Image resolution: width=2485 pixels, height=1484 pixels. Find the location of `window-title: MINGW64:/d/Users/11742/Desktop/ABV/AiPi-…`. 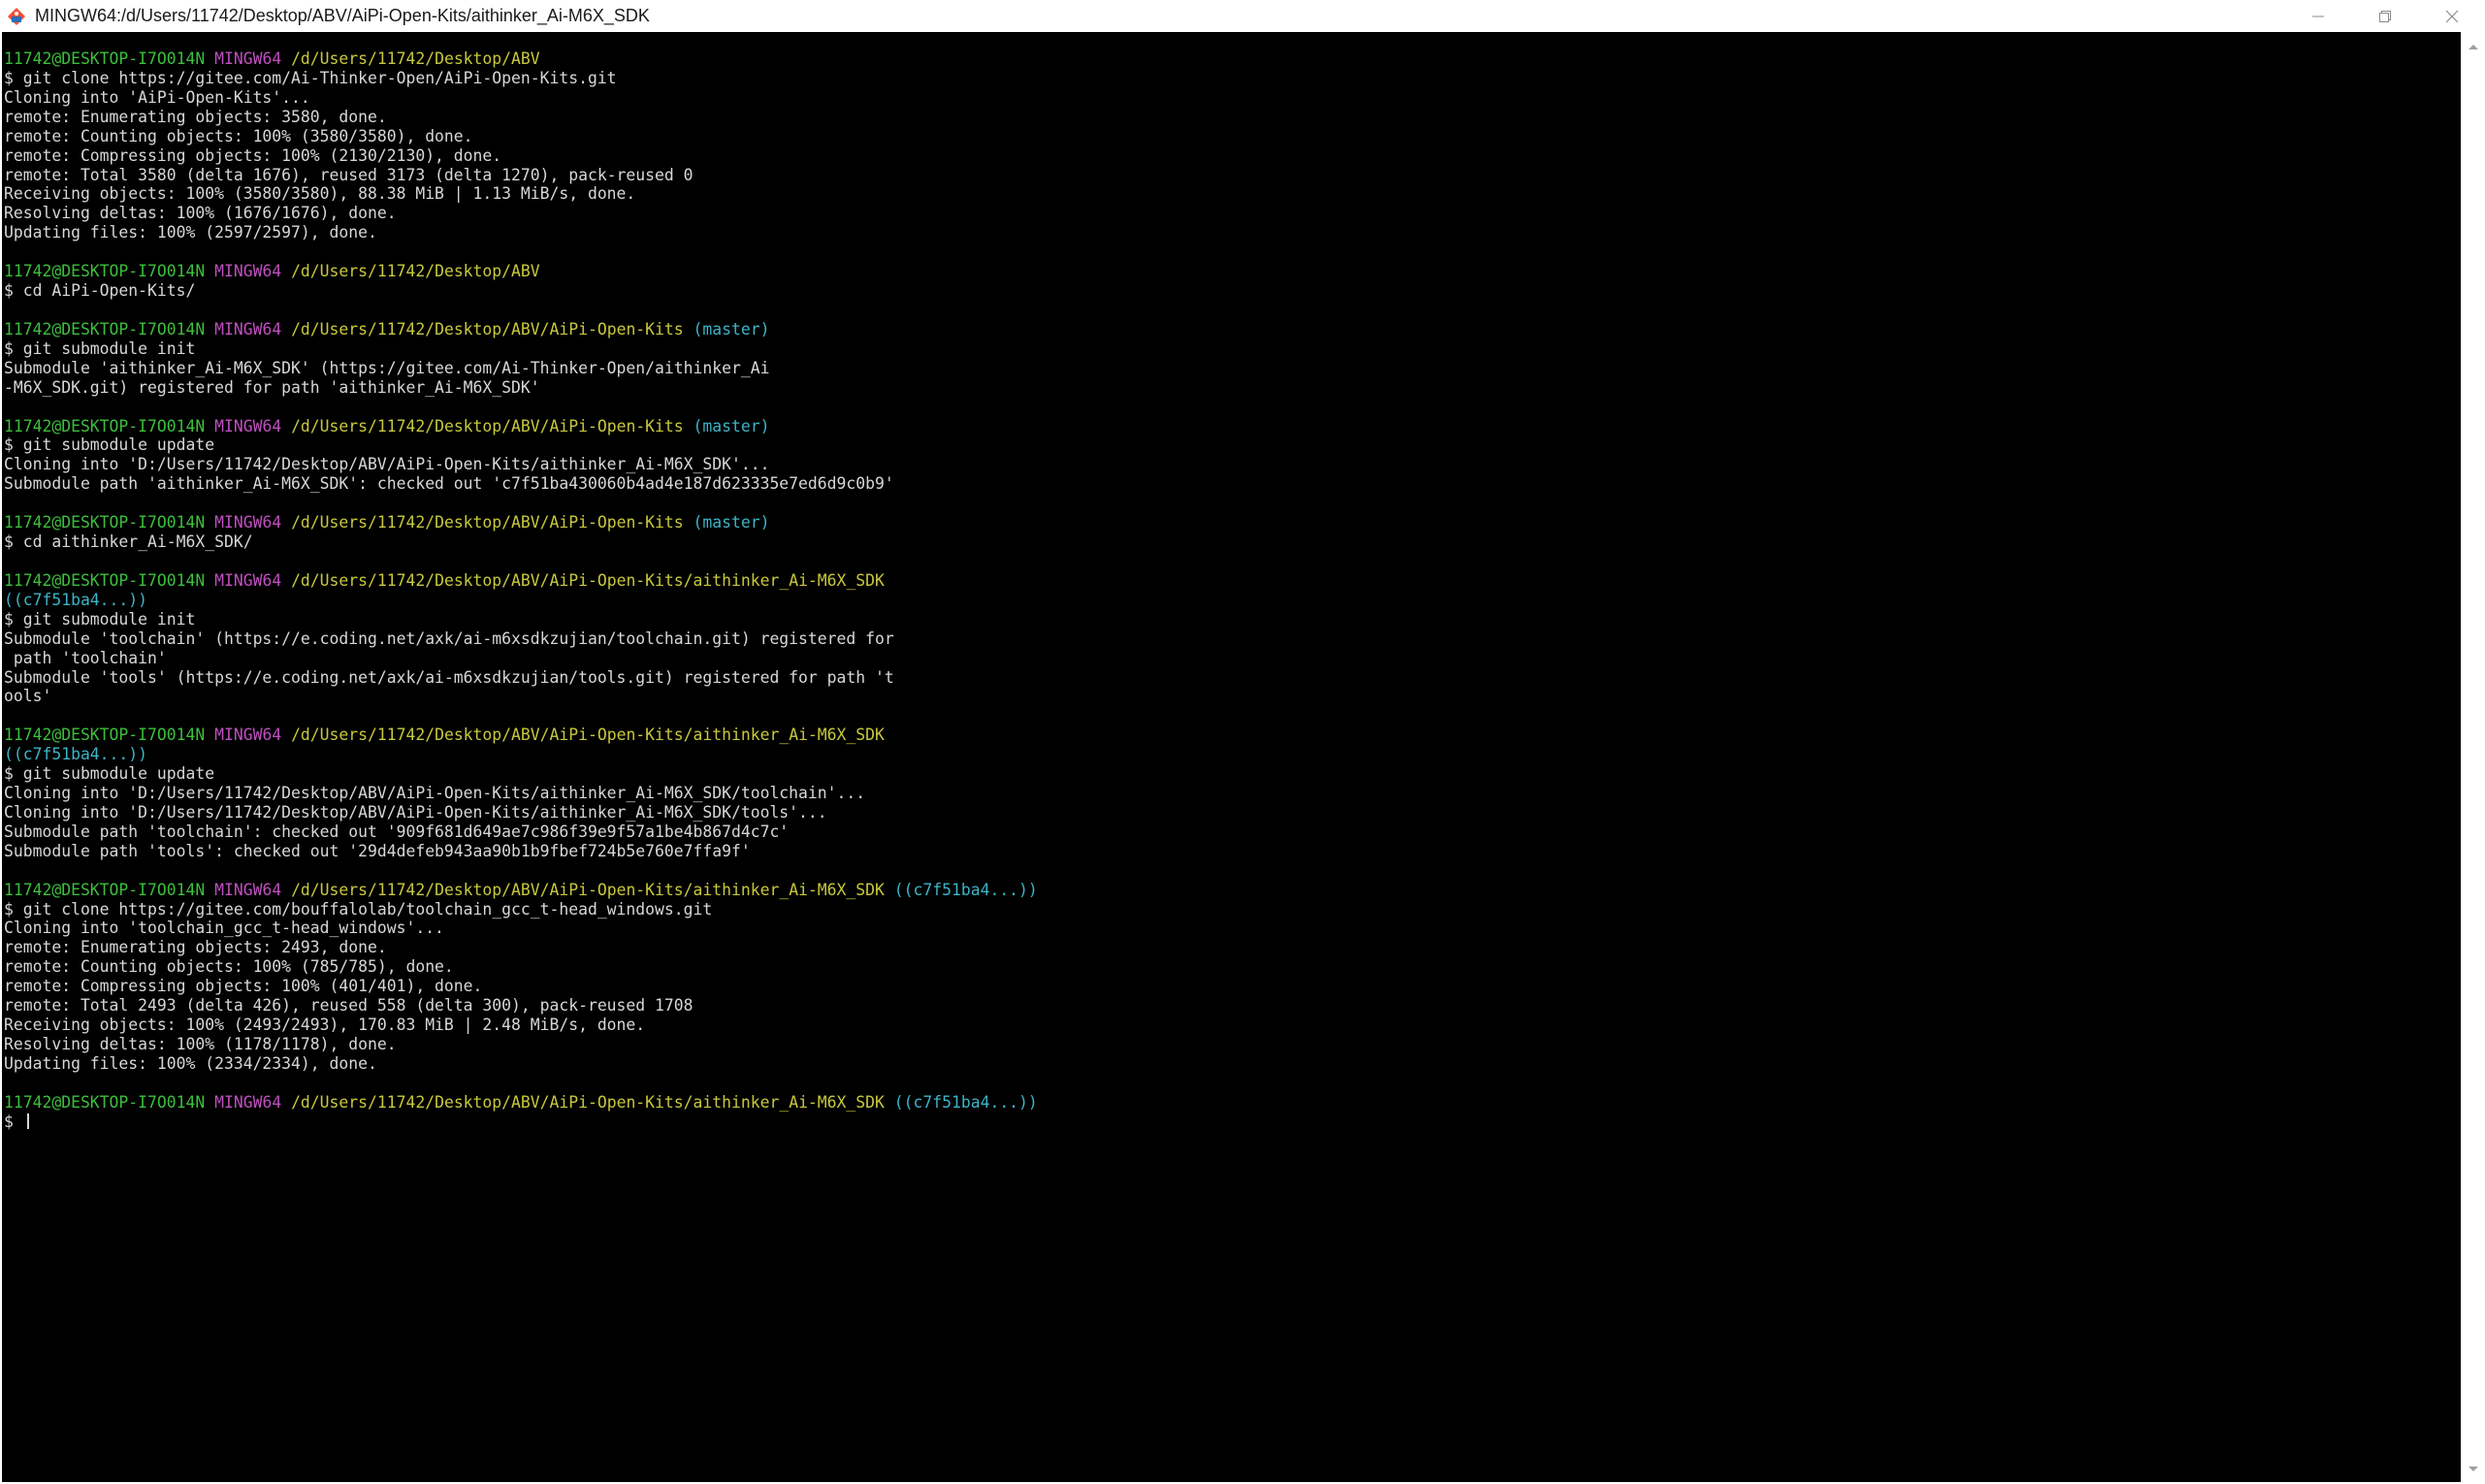

window-title: MINGW64:/d/Users/11742/Desktop/ABV/AiPi-… is located at coordinates (342, 15).